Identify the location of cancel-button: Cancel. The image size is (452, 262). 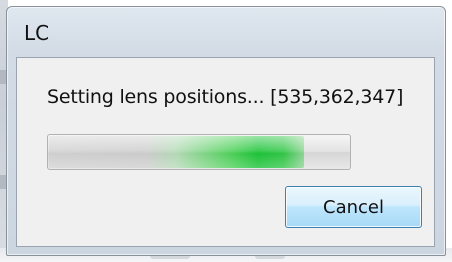
(353, 207).